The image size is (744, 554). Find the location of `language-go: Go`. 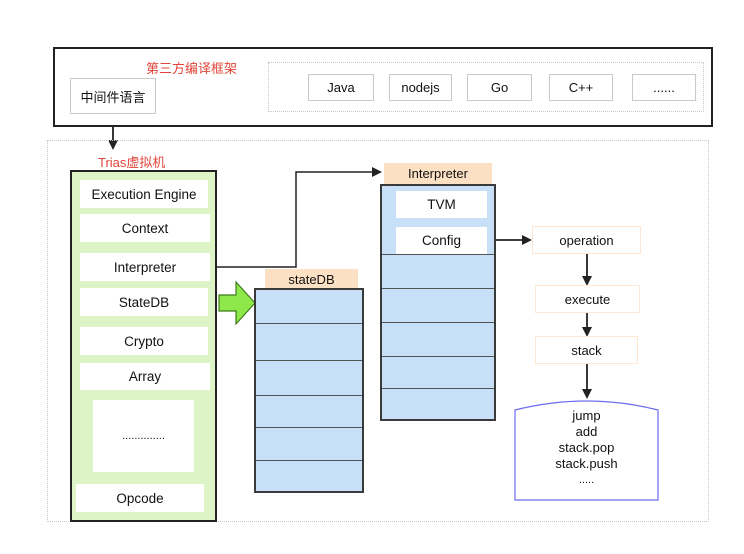

language-go: Go is located at coordinates (499, 87).